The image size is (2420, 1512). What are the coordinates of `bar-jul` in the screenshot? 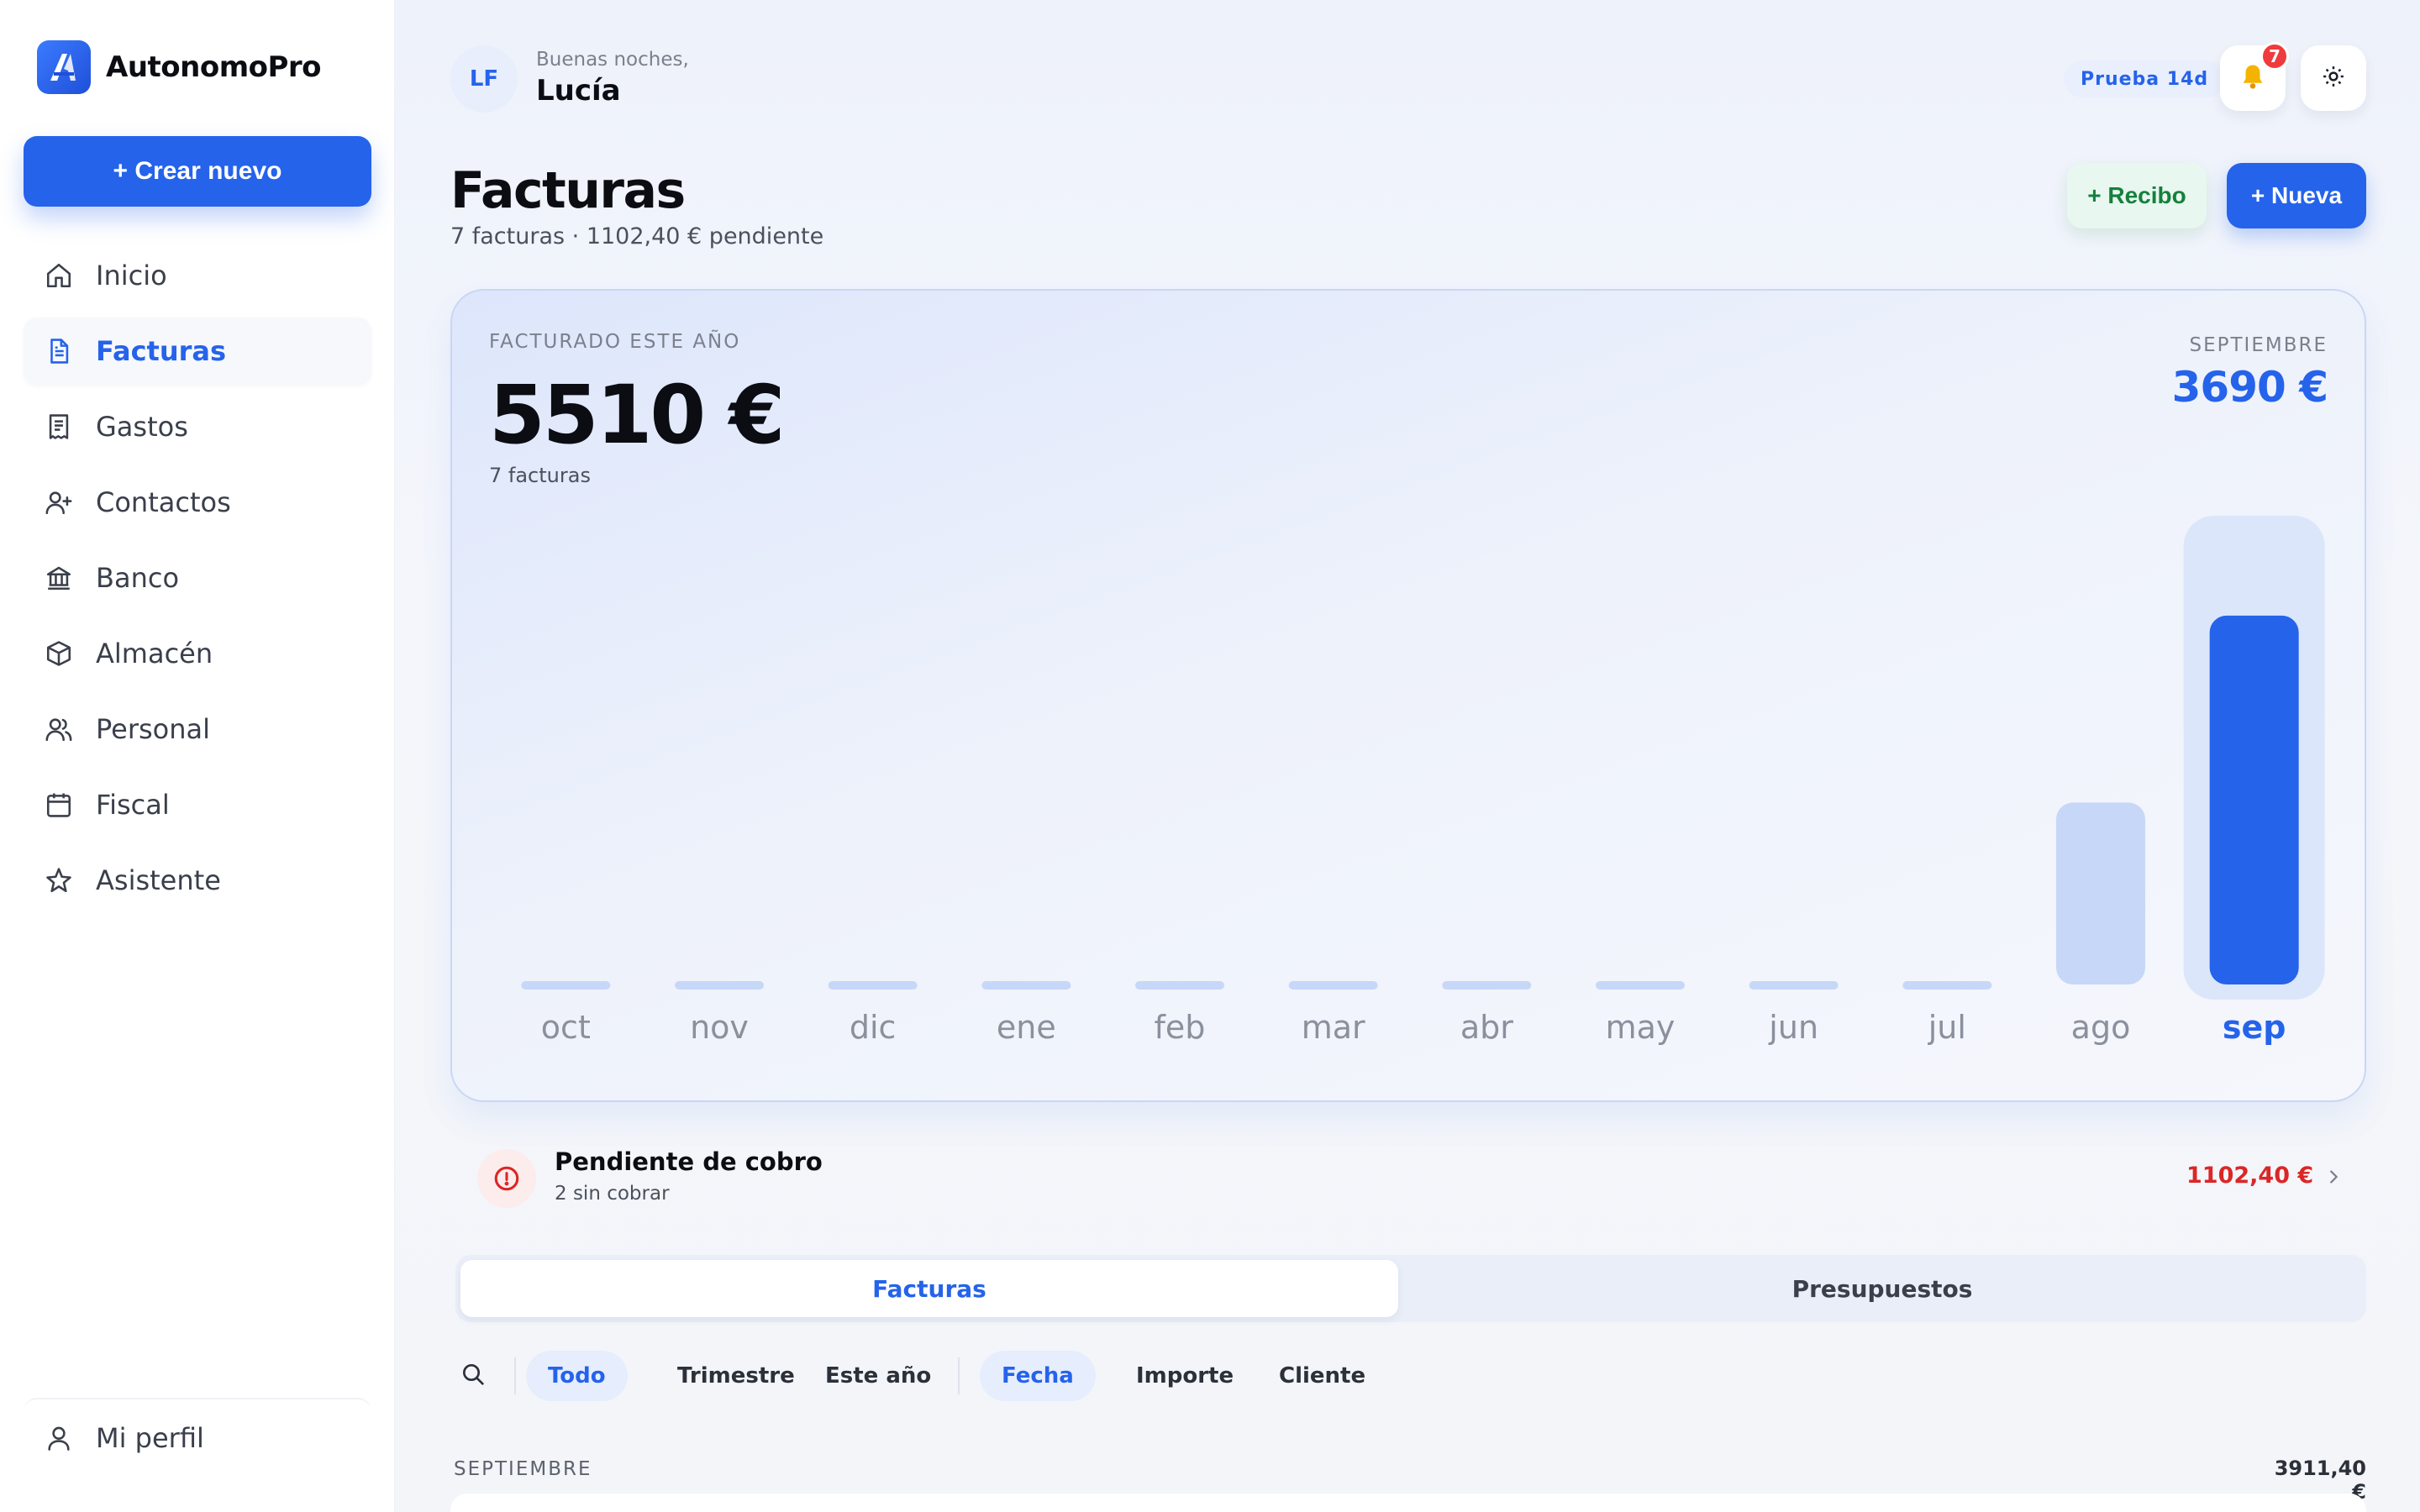 It's located at (1947, 985).